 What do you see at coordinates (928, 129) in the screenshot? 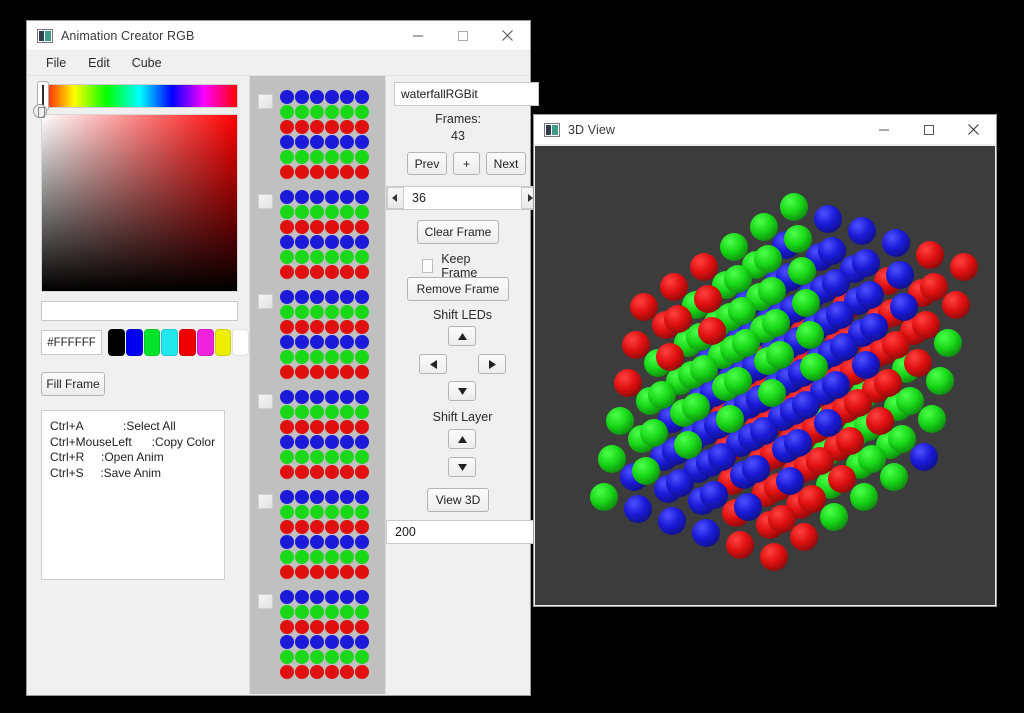
I see `maximize-button` at bounding box center [928, 129].